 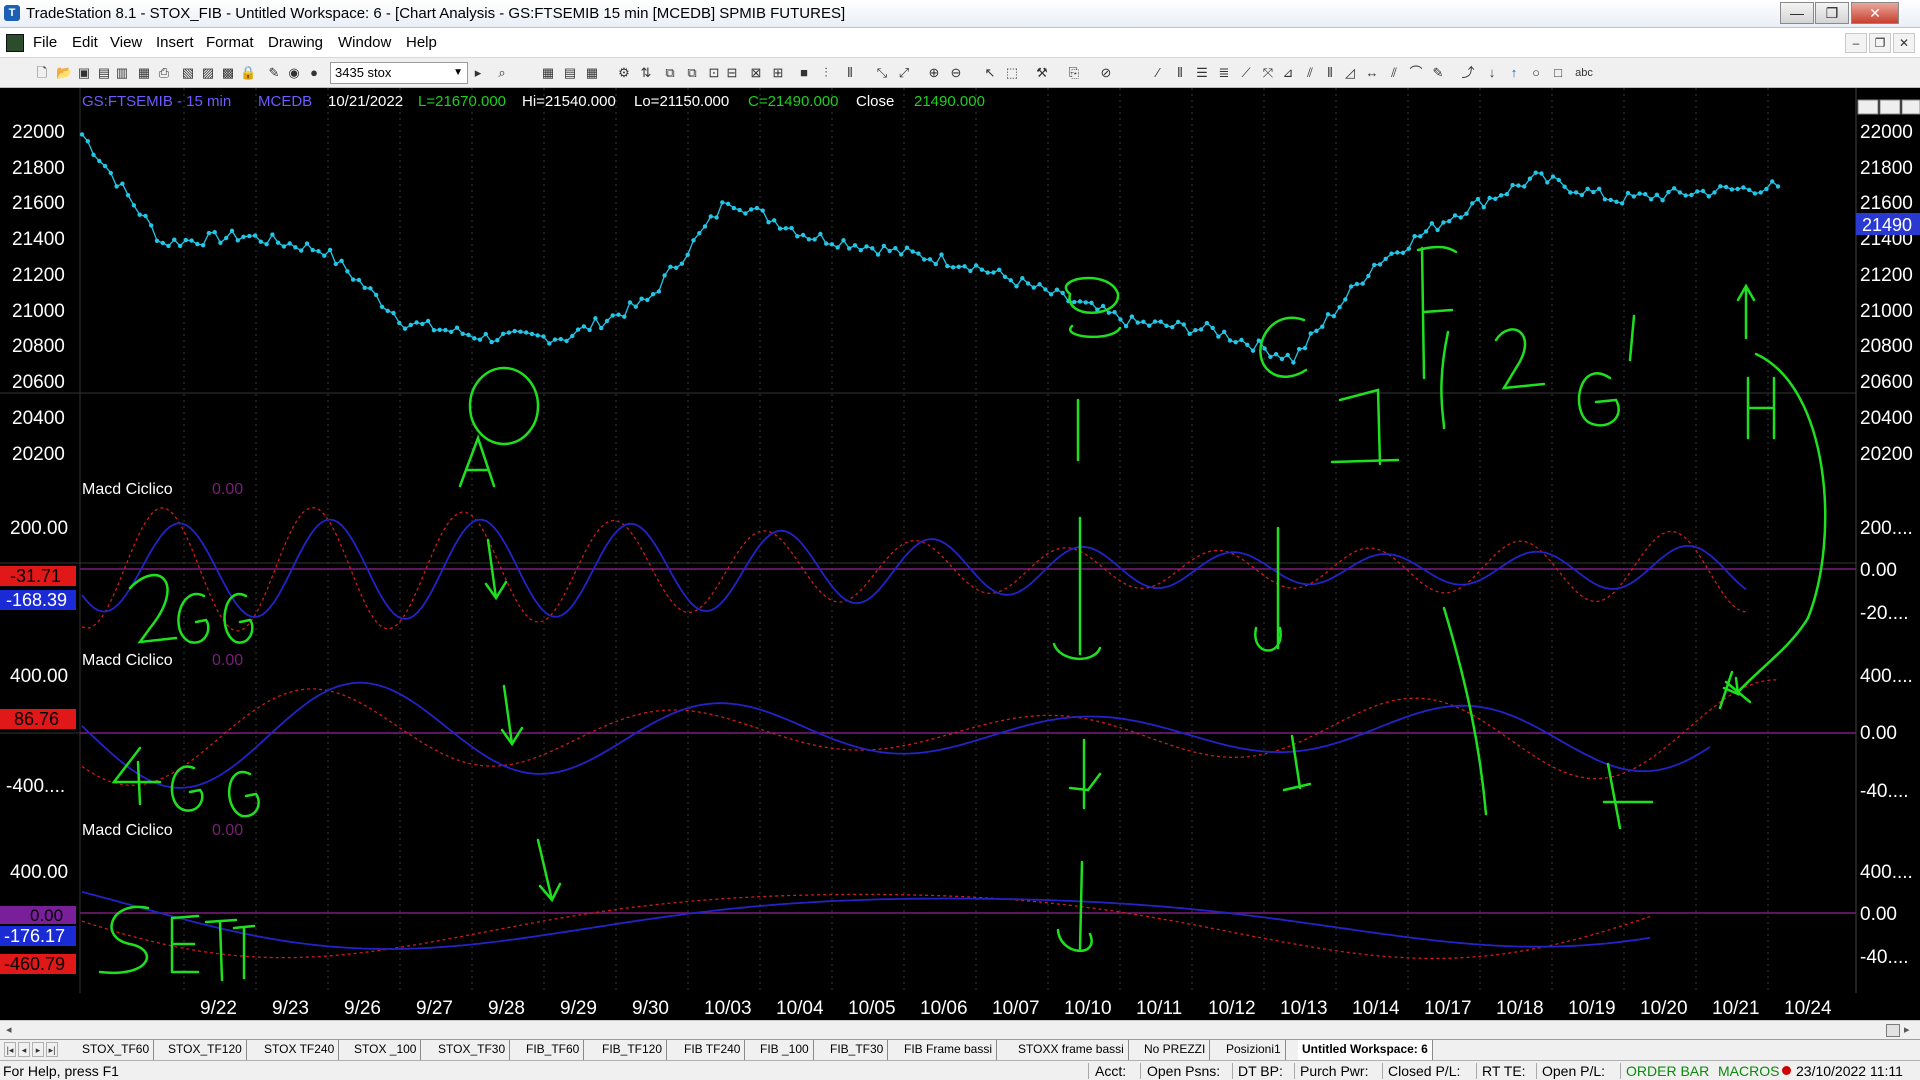 What do you see at coordinates (778, 73) in the screenshot?
I see `color2-icon: ⊞` at bounding box center [778, 73].